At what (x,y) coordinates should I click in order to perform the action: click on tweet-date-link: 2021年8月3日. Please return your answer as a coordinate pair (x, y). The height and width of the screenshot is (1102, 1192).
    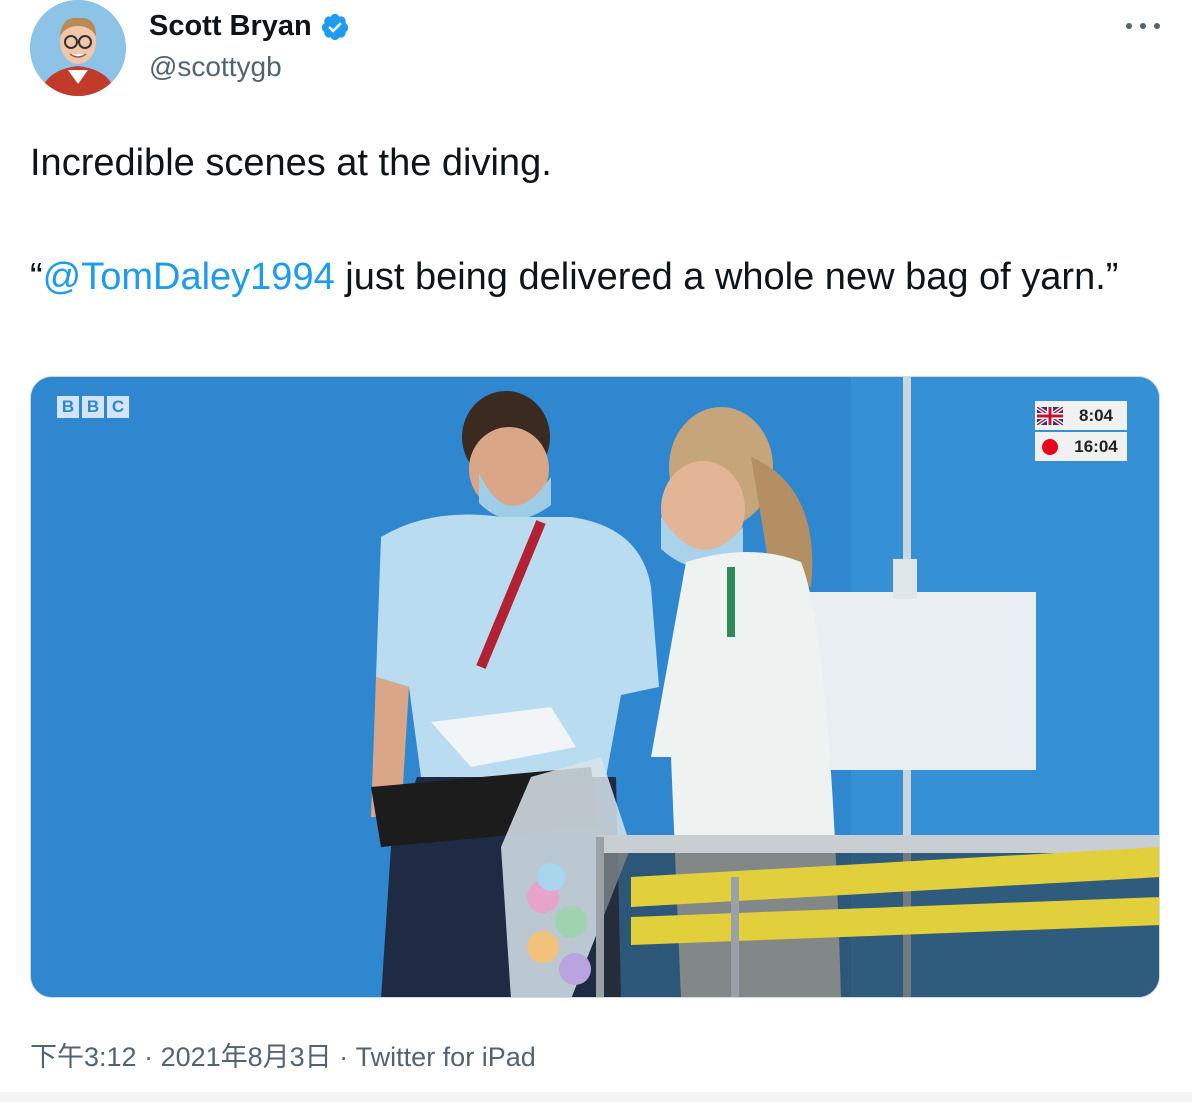
    Looking at the image, I should click on (246, 1057).